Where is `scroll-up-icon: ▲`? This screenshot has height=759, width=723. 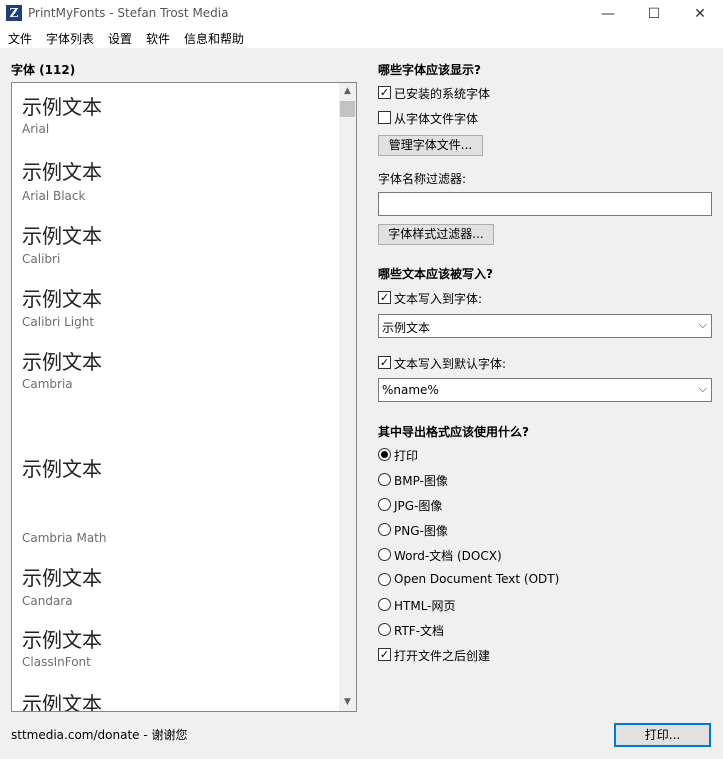 scroll-up-icon: ▲ is located at coordinates (347, 91).